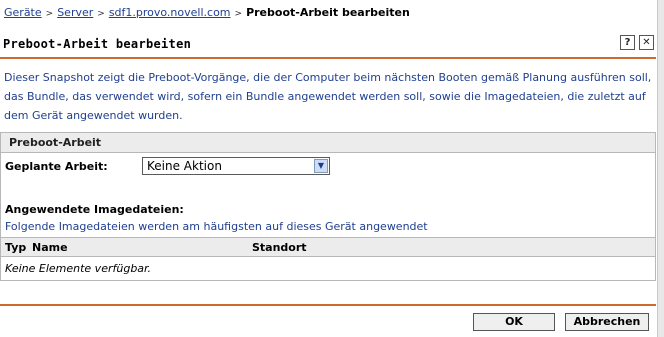 This screenshot has width=664, height=337. Describe the element at coordinates (321, 166) in the screenshot. I see `chevron-down-icon: ▼` at that location.